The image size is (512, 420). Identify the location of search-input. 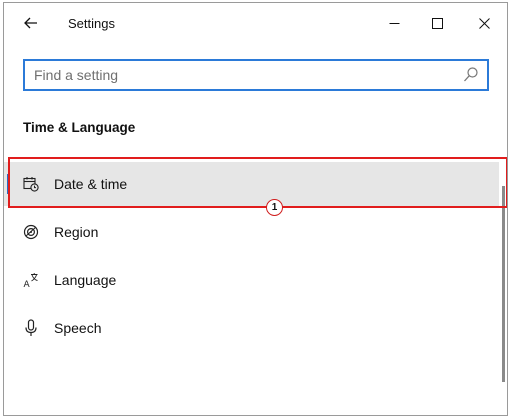
(244, 75).